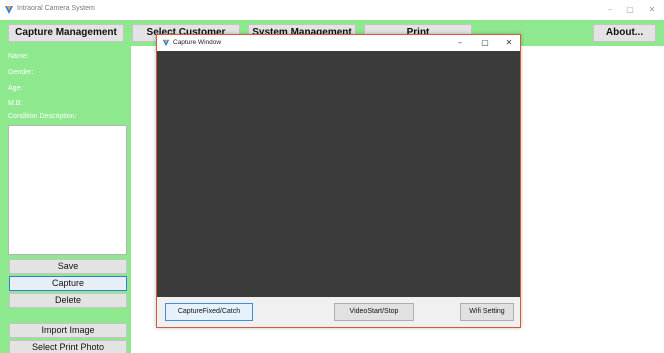 The height and width of the screenshot is (353, 664). Describe the element at coordinates (332, 10) in the screenshot. I see `title-bar: Intraoral Camera System – ▢ ✕` at that location.